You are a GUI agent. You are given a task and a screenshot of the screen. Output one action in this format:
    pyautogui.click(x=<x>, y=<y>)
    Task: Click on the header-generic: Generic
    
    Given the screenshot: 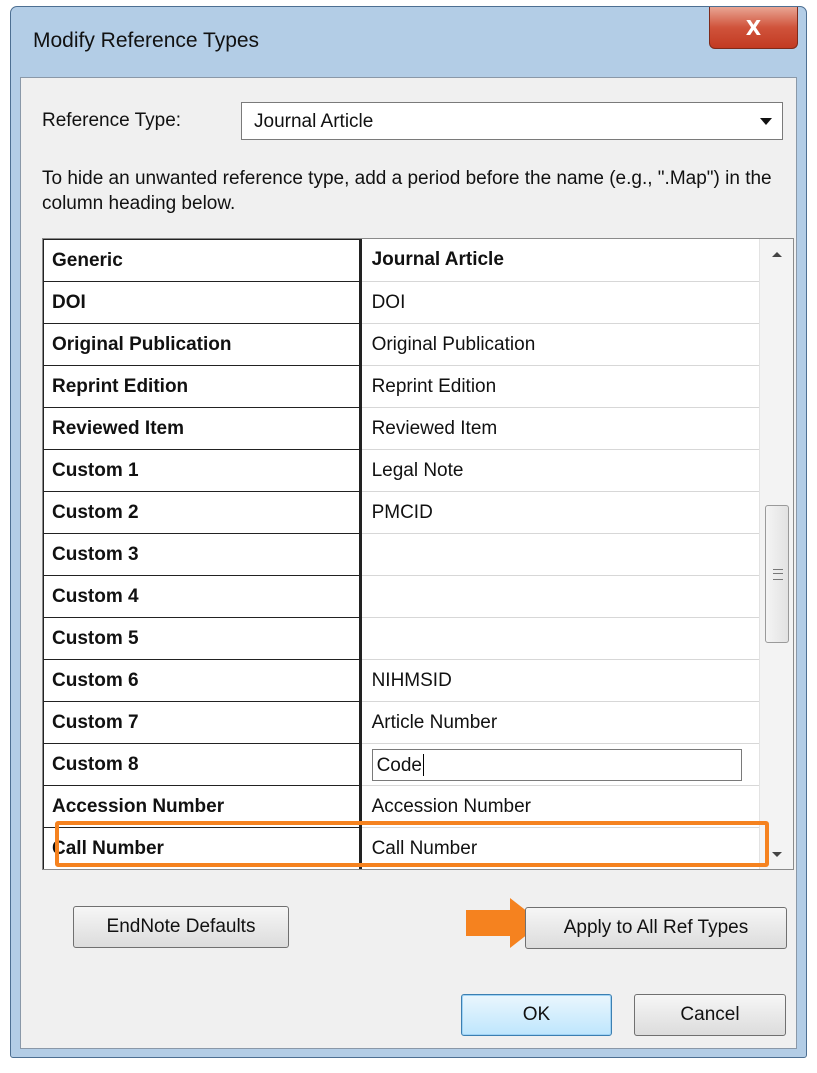 What is the action you would take?
    pyautogui.click(x=202, y=260)
    